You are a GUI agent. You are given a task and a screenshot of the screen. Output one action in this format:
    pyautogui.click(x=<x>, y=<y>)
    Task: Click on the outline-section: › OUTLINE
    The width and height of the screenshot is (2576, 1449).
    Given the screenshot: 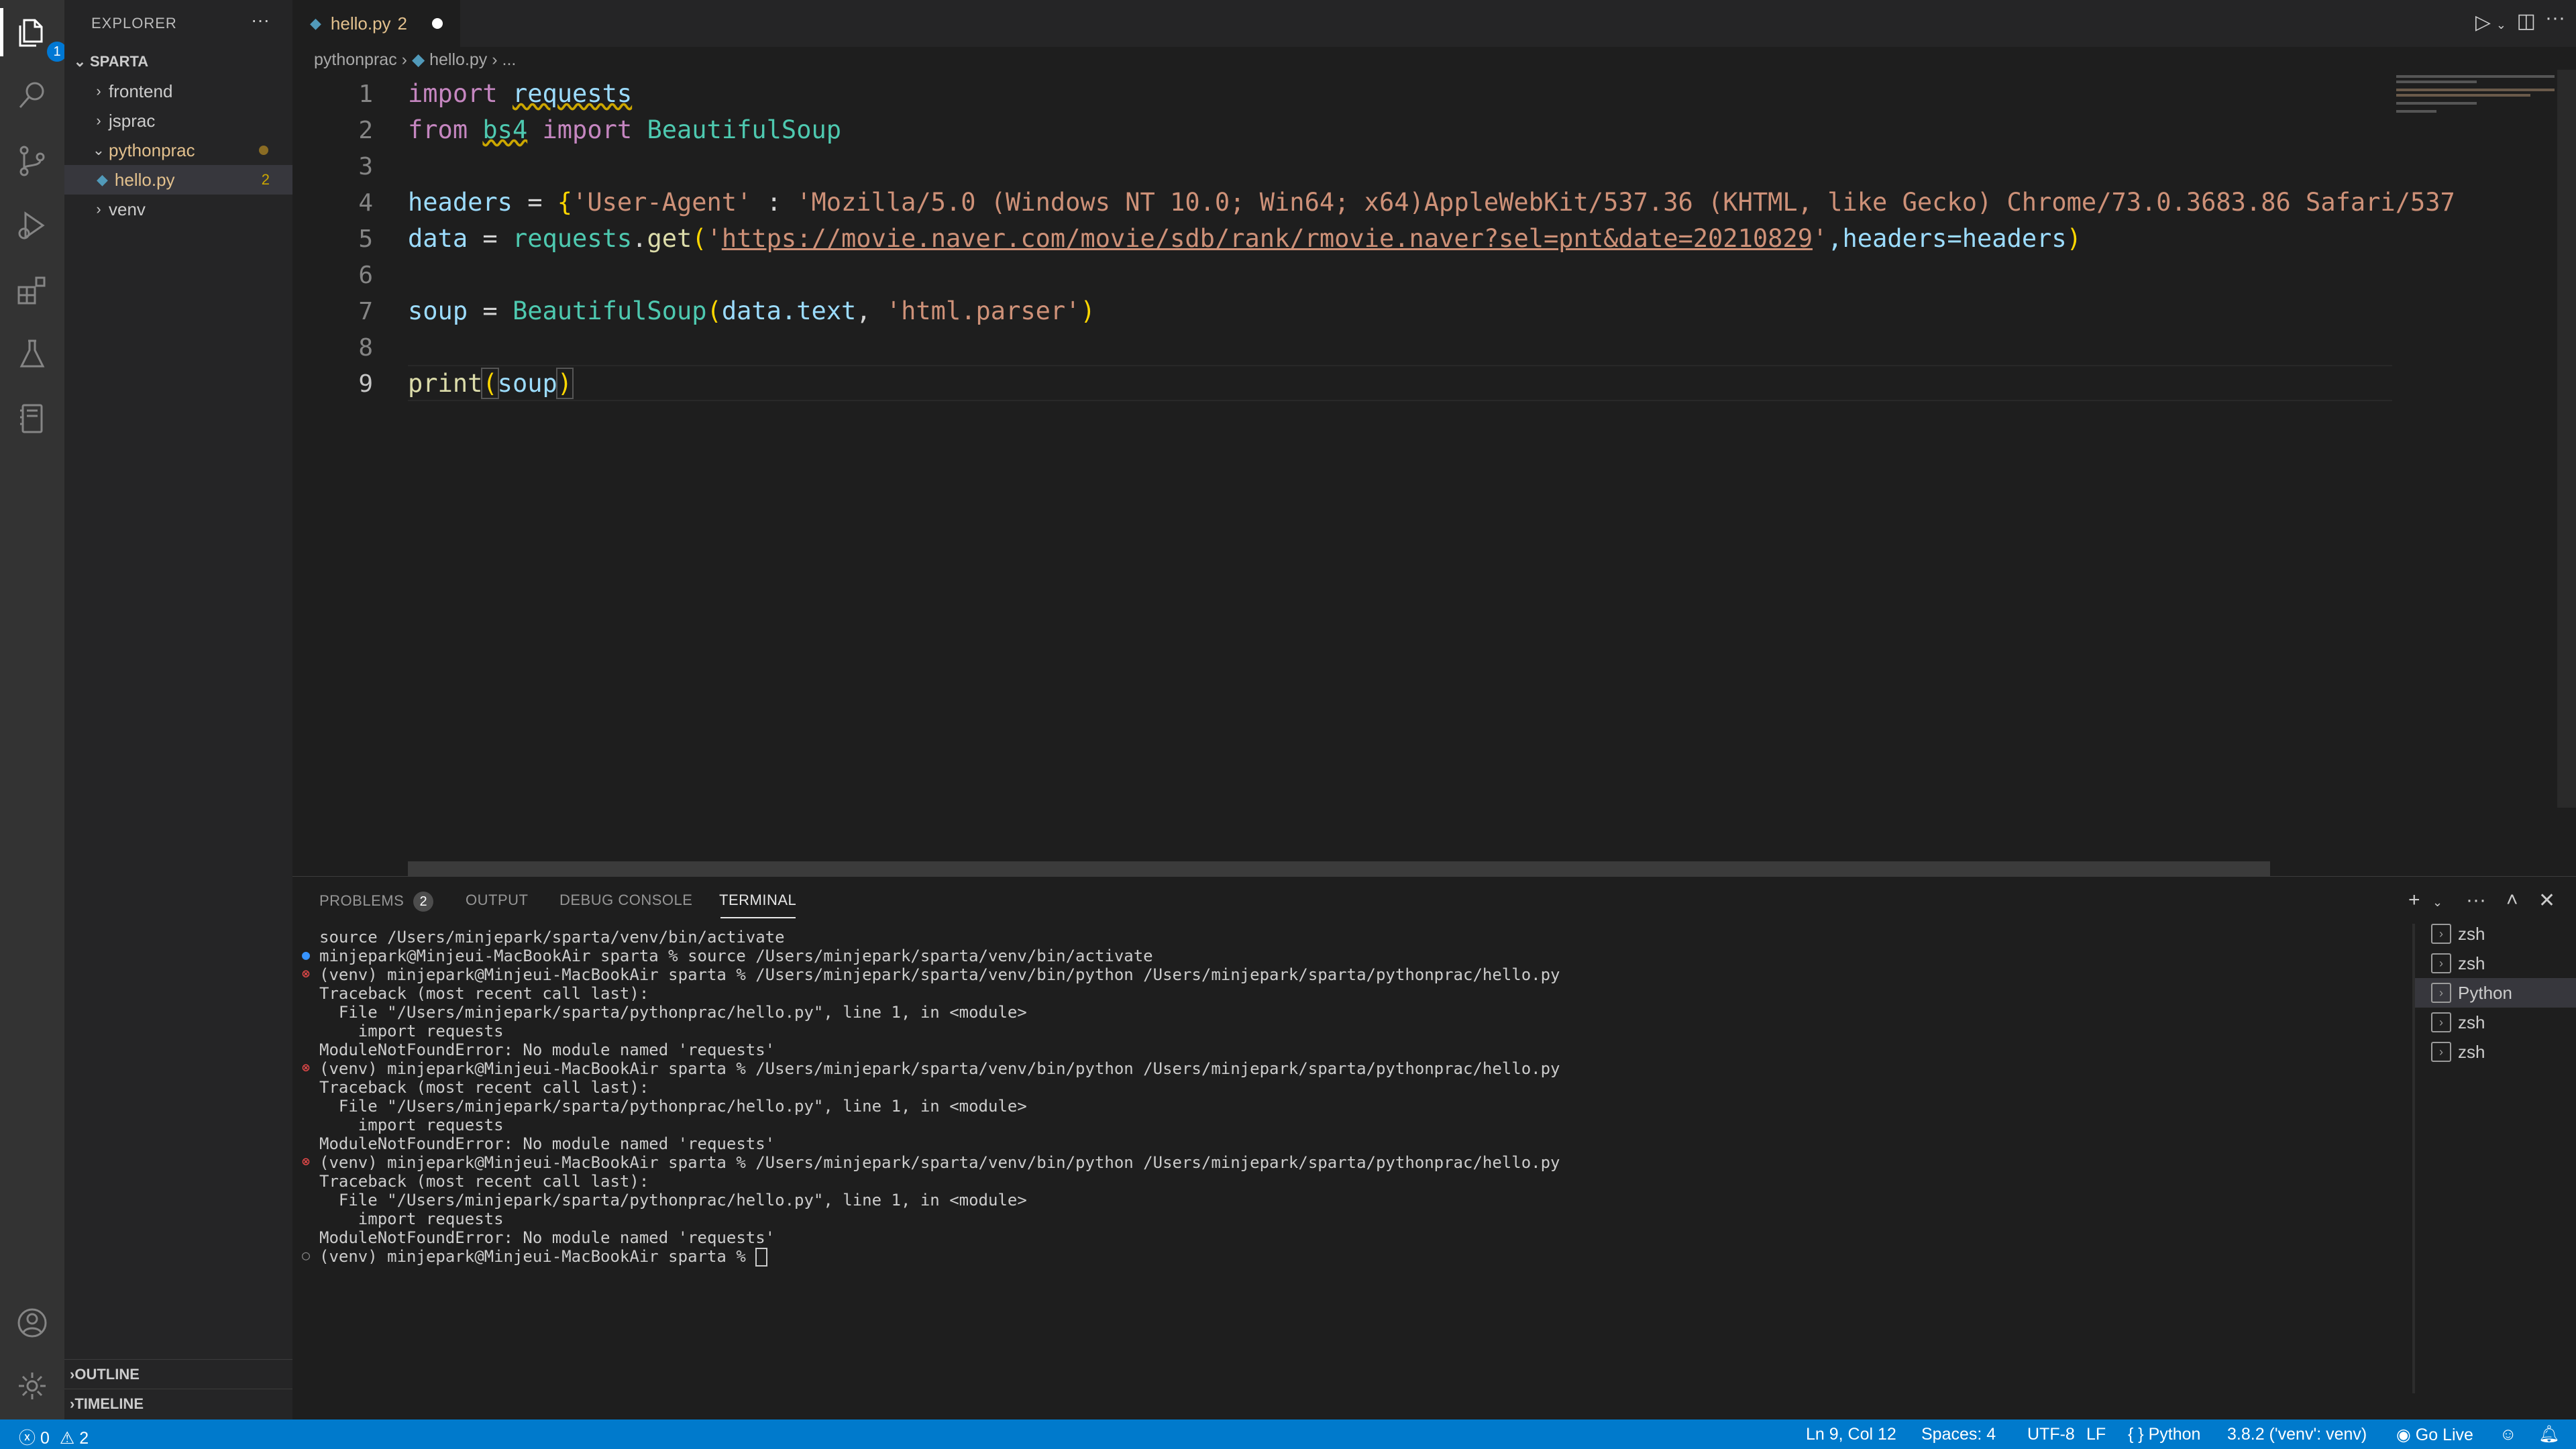 What is the action you would take?
    pyautogui.click(x=178, y=1374)
    